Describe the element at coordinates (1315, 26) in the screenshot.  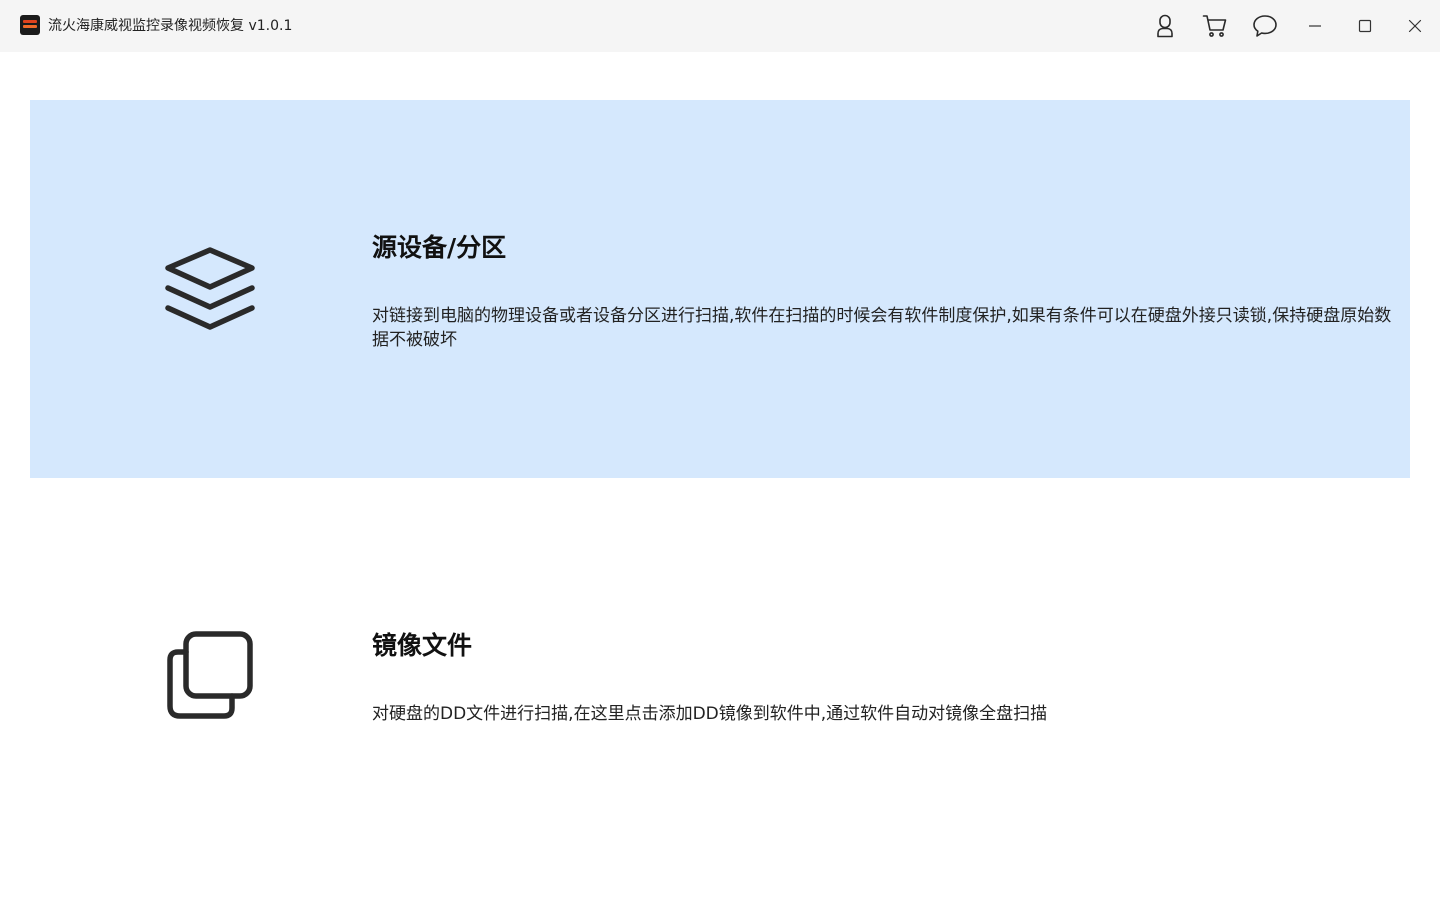
I see `minimize-icon` at that location.